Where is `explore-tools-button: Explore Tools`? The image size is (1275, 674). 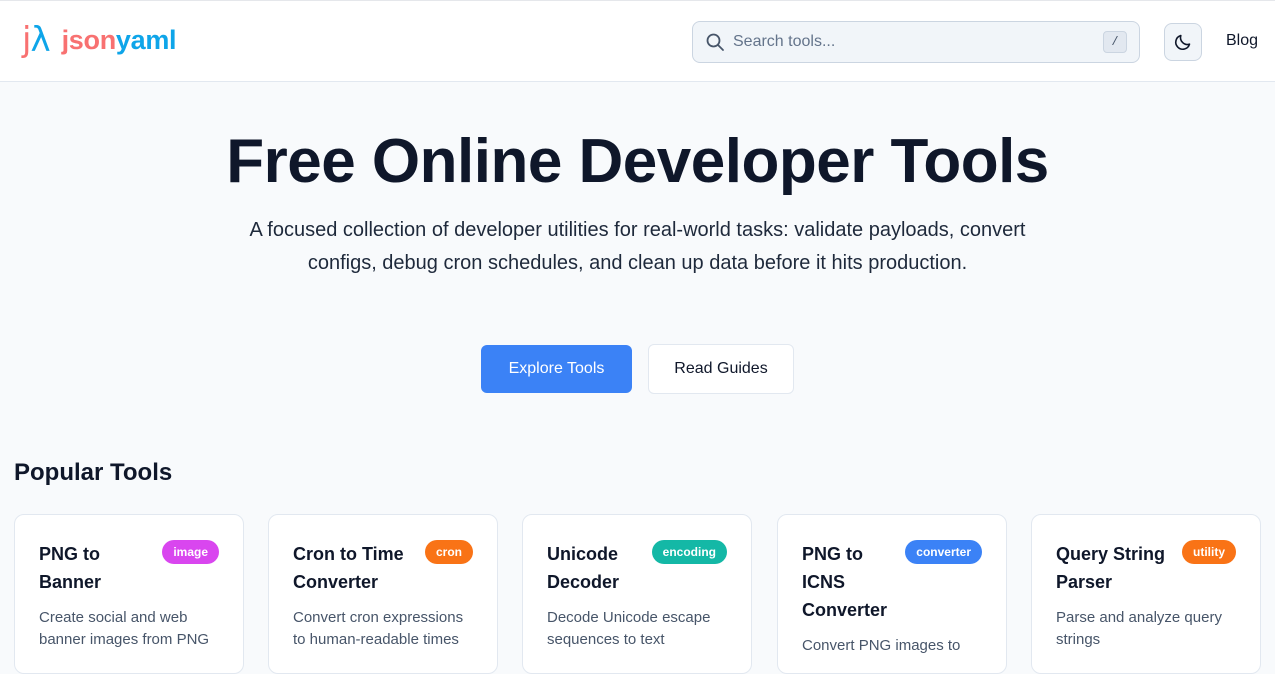
explore-tools-button: Explore Tools is located at coordinates (556, 369).